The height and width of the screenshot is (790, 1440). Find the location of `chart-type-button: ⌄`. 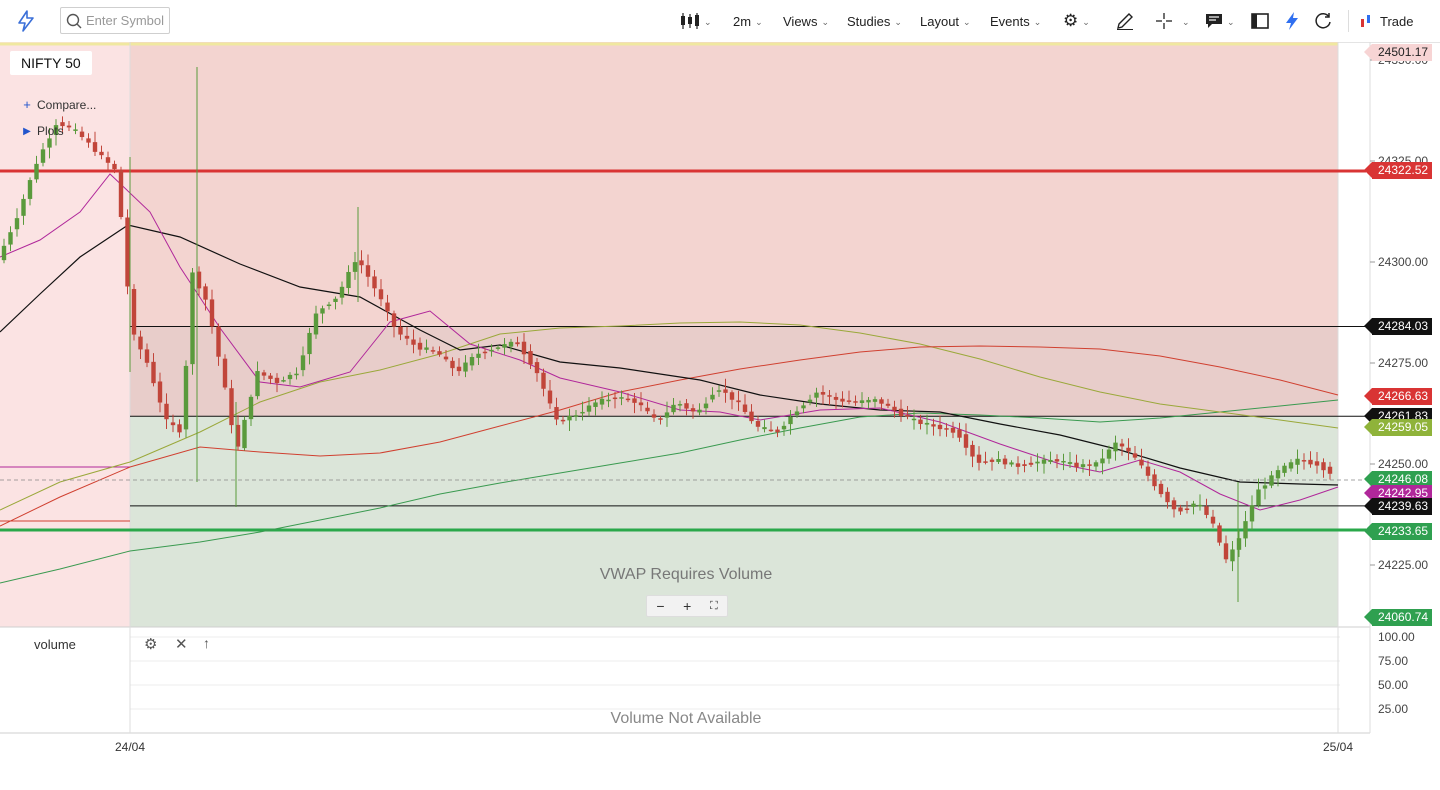

chart-type-button: ⌄ is located at coordinates (696, 21).